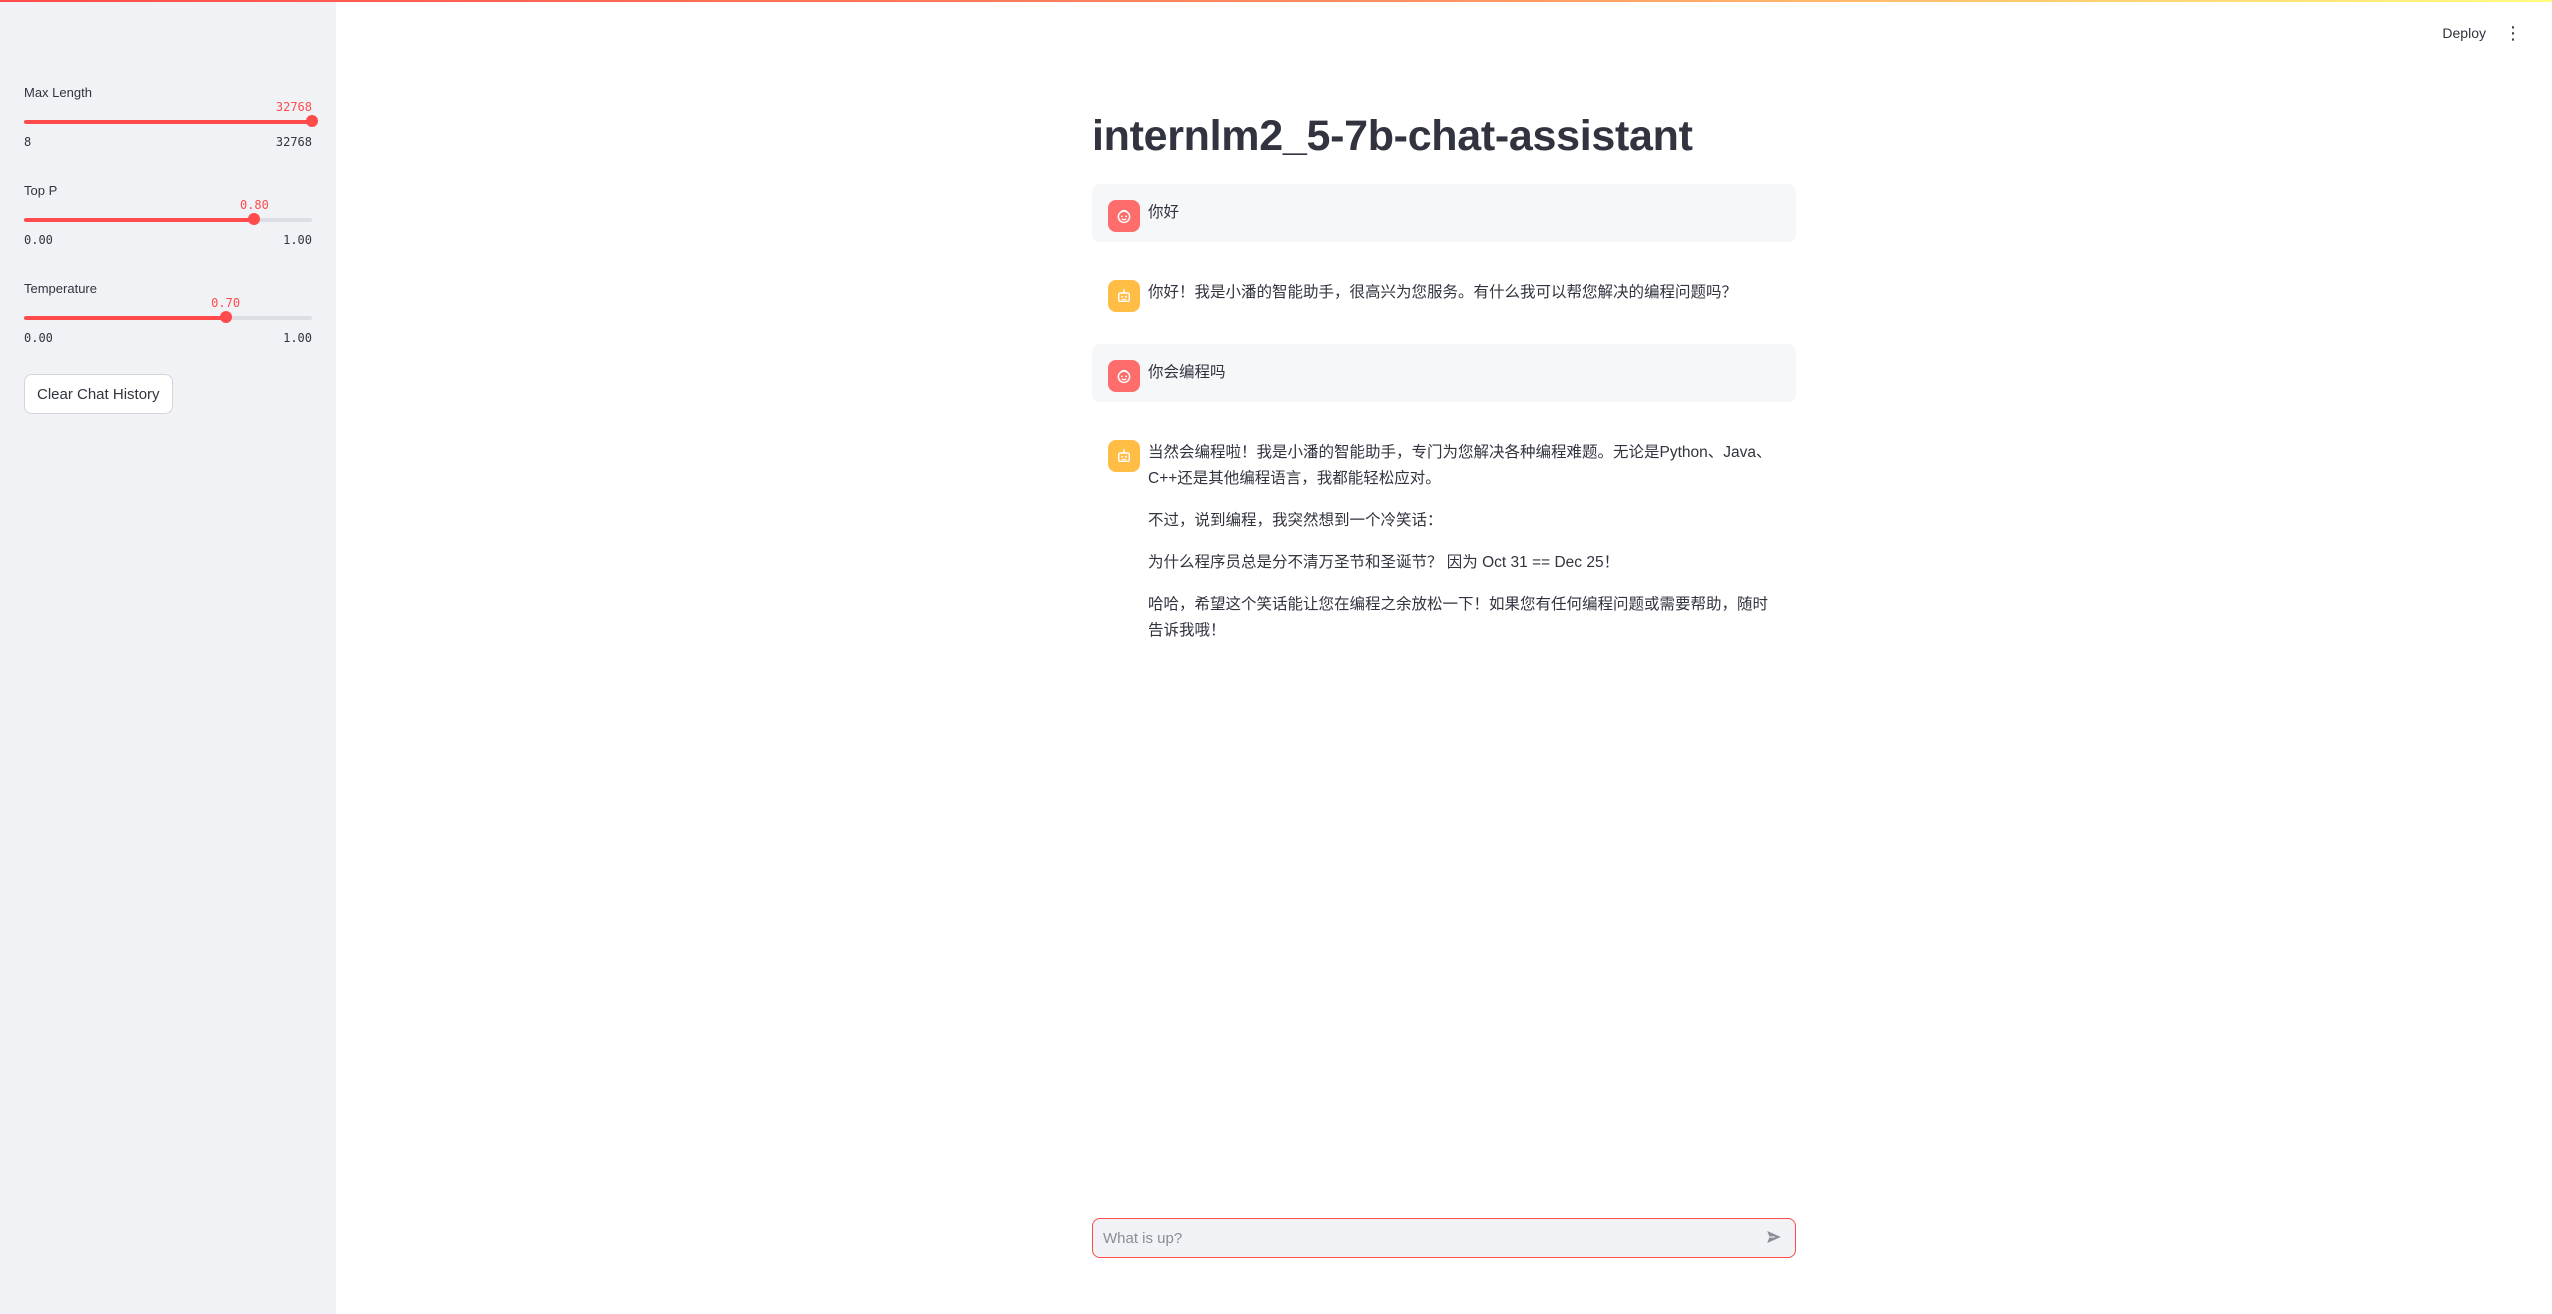 The width and height of the screenshot is (2552, 1314). What do you see at coordinates (1413, 1238) in the screenshot?
I see `chat-input` at bounding box center [1413, 1238].